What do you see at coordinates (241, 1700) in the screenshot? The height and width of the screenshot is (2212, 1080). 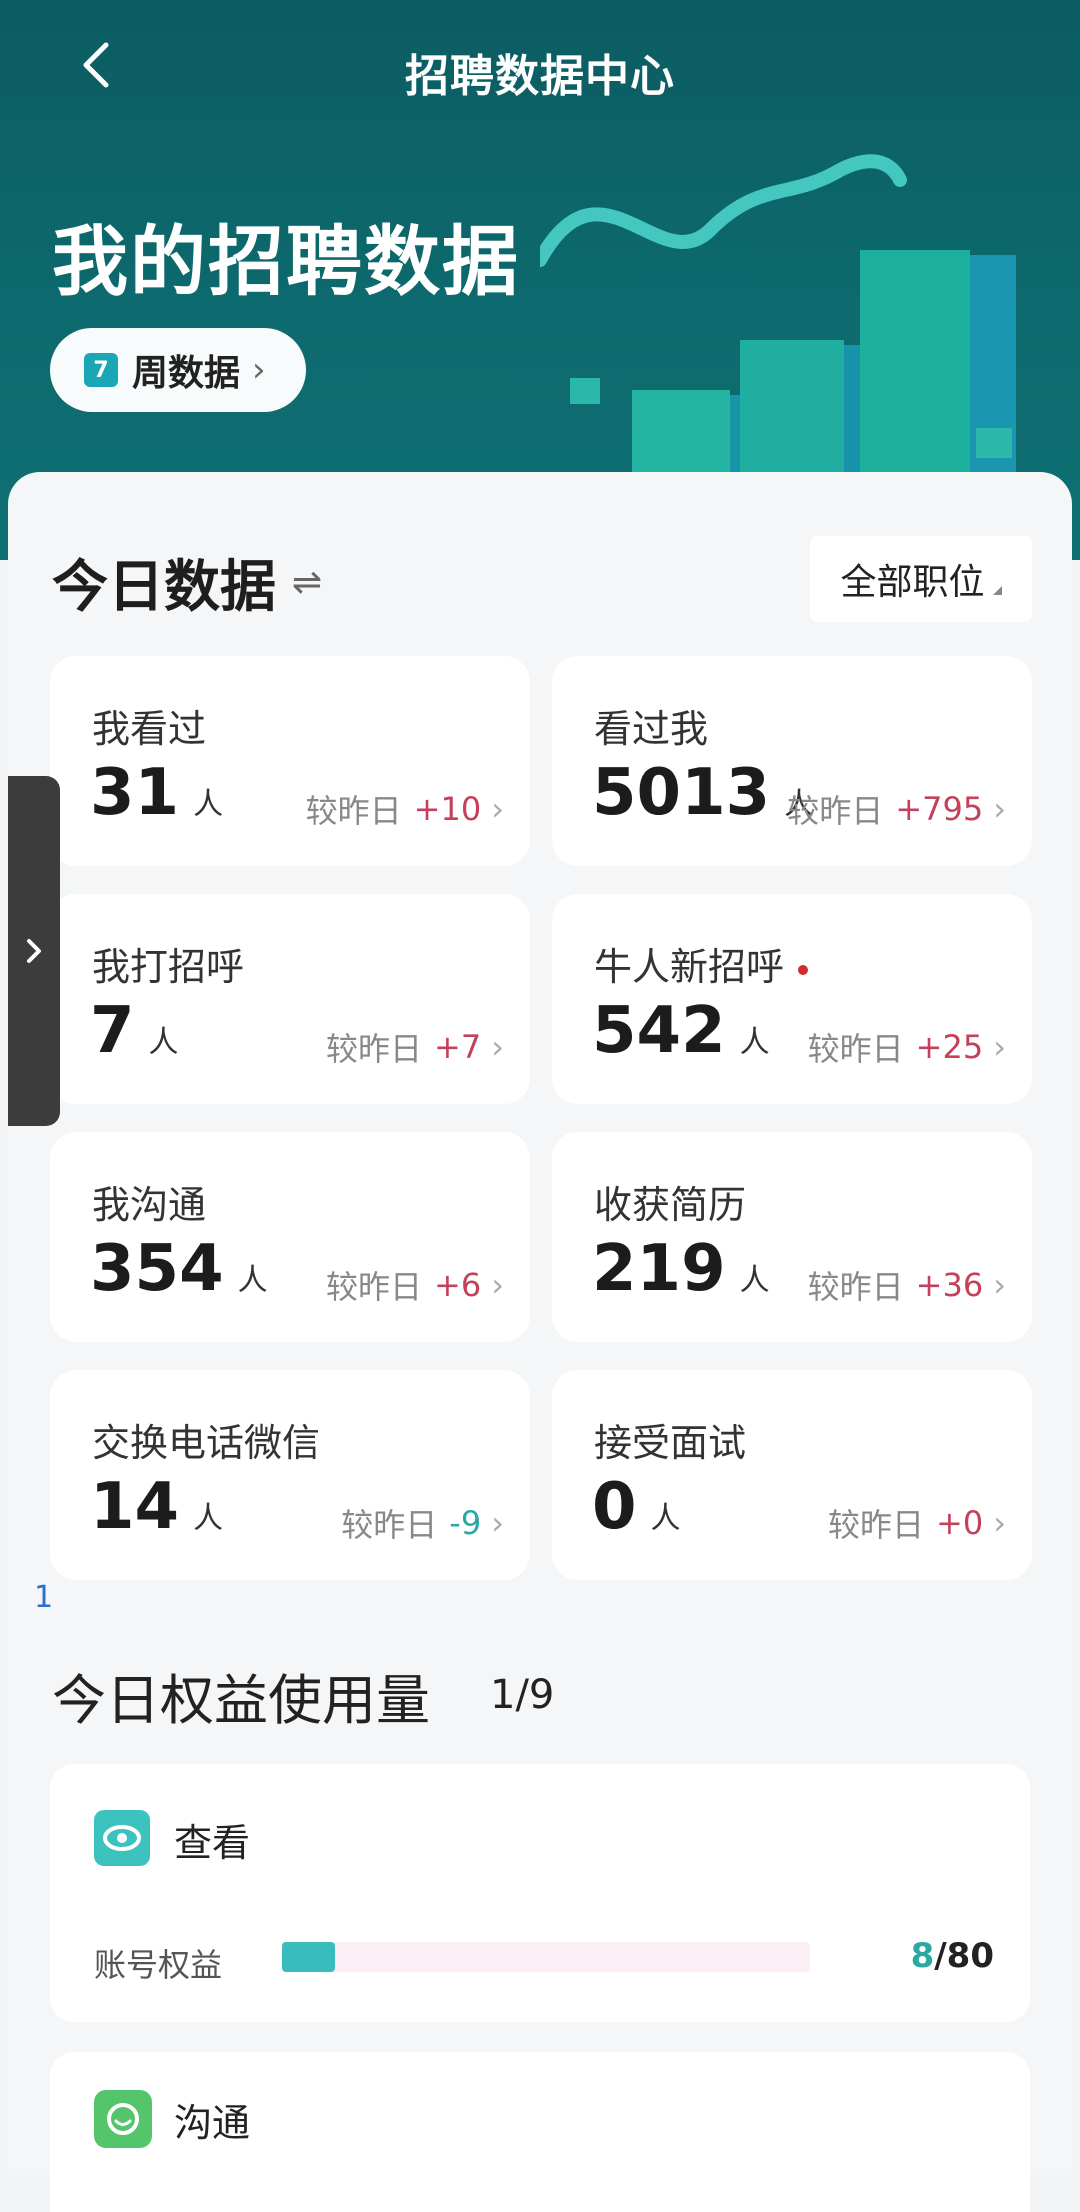 I see `rights-section-title: 今日权益使用量` at bounding box center [241, 1700].